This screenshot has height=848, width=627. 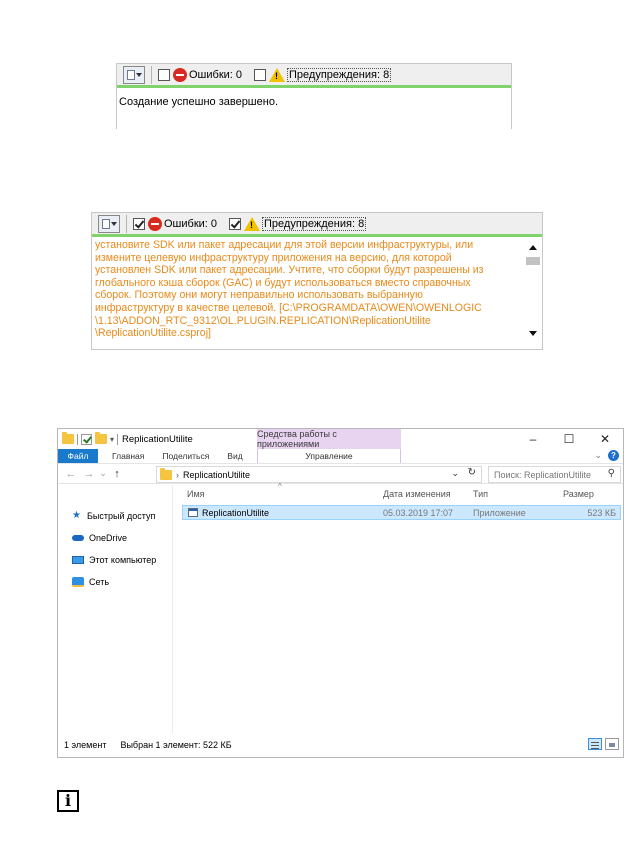 I want to click on expand-ribbon-icon: ⌄, so click(x=598, y=455).